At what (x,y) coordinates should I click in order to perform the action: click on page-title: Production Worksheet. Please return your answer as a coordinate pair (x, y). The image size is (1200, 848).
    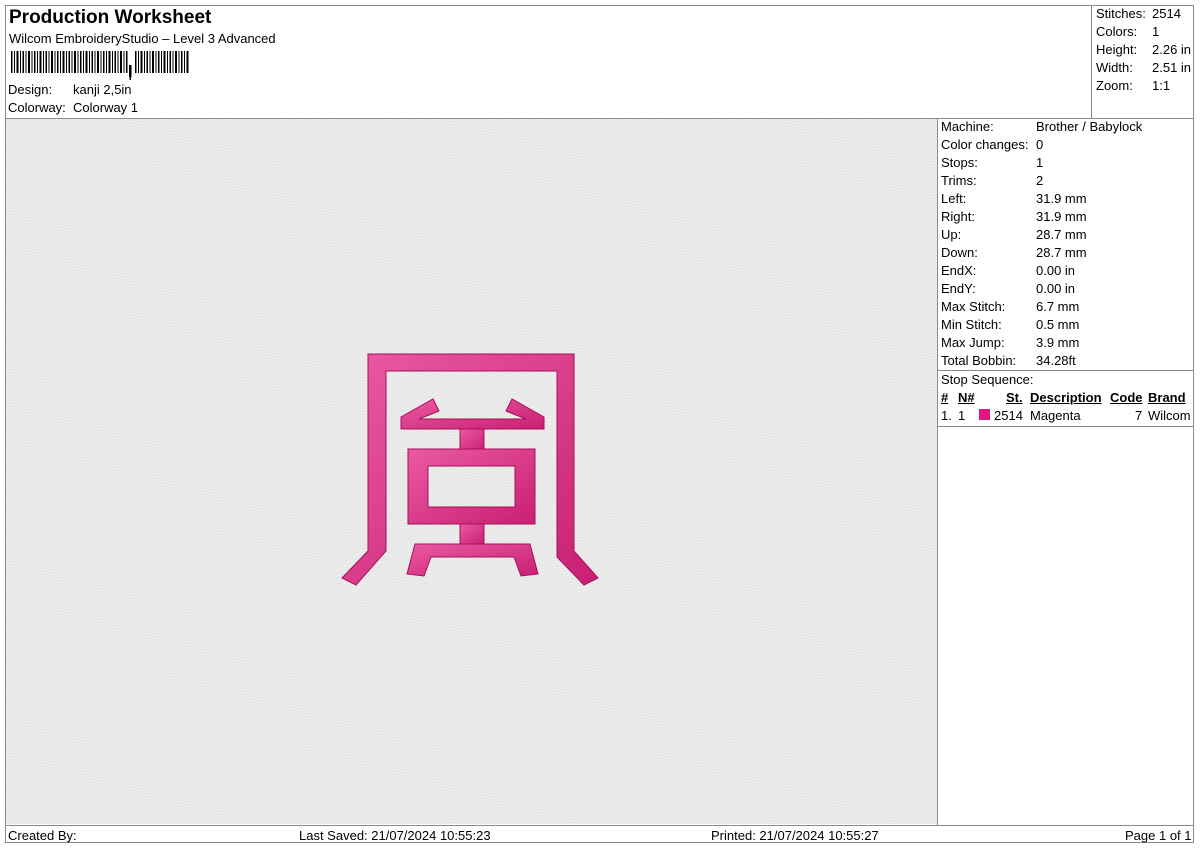
    Looking at the image, I should click on (110, 17).